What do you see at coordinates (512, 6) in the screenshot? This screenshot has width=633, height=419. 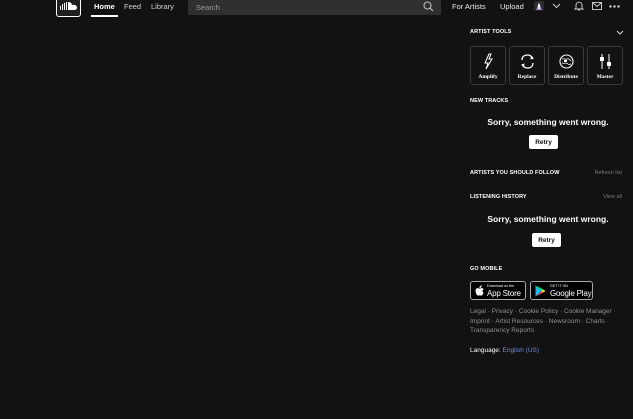 I see `upload-link: Upload` at bounding box center [512, 6].